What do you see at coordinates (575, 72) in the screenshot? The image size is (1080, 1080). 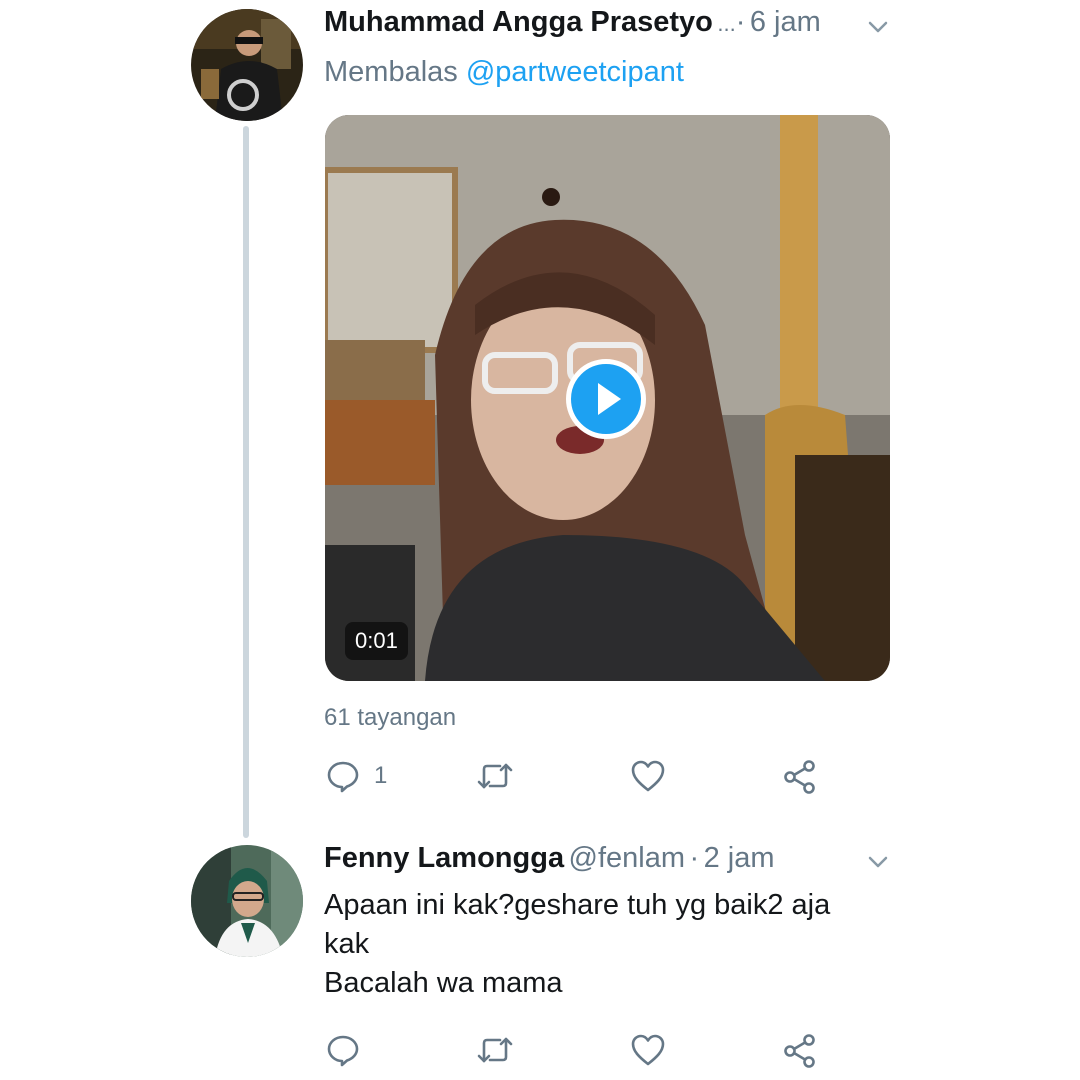 I see `reply-mention-link: @partweetcipant` at bounding box center [575, 72].